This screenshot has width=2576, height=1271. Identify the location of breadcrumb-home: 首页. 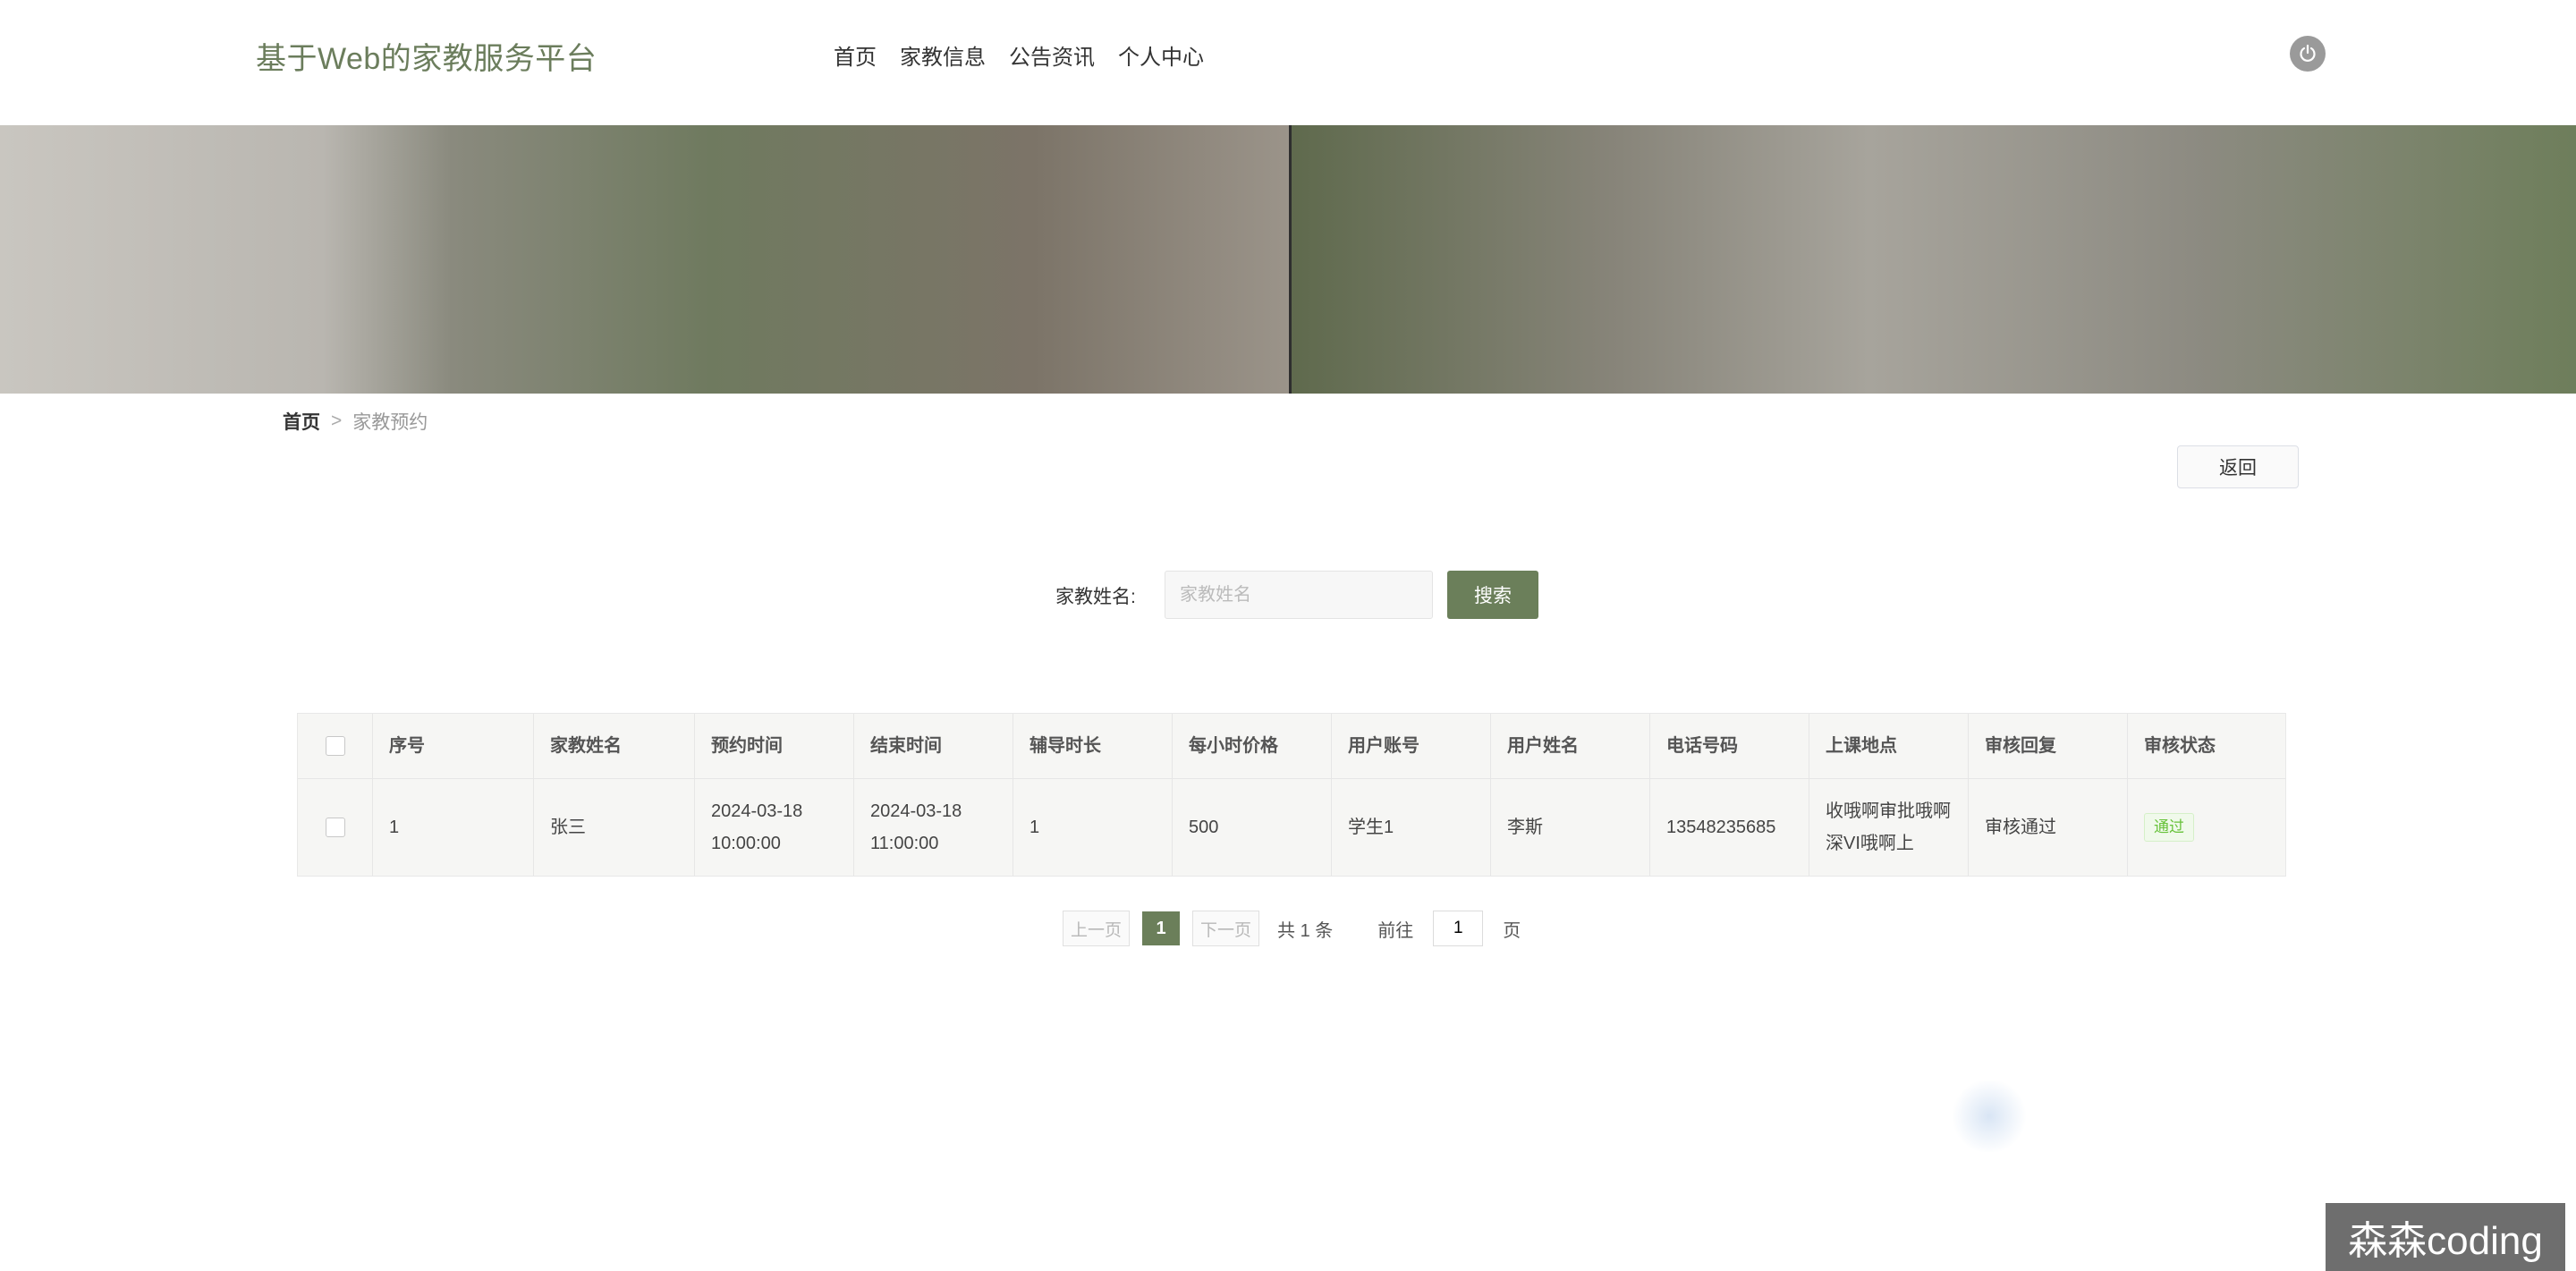
(301, 421).